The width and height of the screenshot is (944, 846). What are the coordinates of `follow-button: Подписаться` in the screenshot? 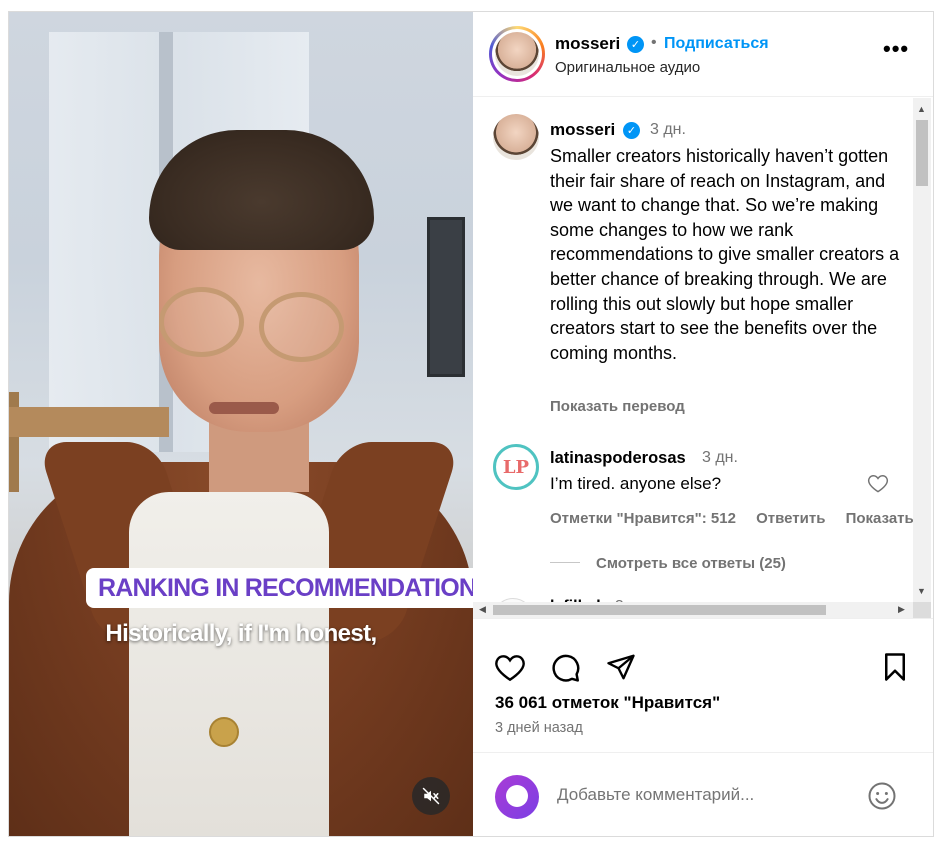 It's located at (716, 44).